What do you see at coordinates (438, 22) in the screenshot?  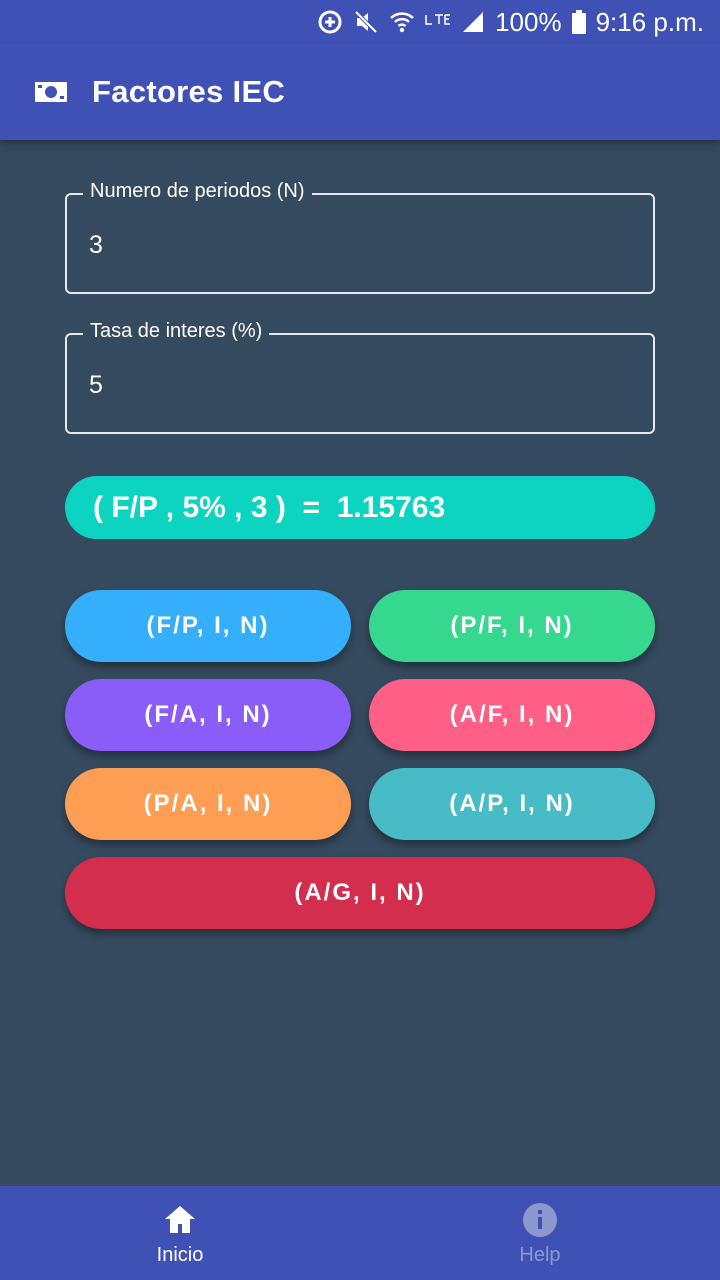 I see `lte-icon` at bounding box center [438, 22].